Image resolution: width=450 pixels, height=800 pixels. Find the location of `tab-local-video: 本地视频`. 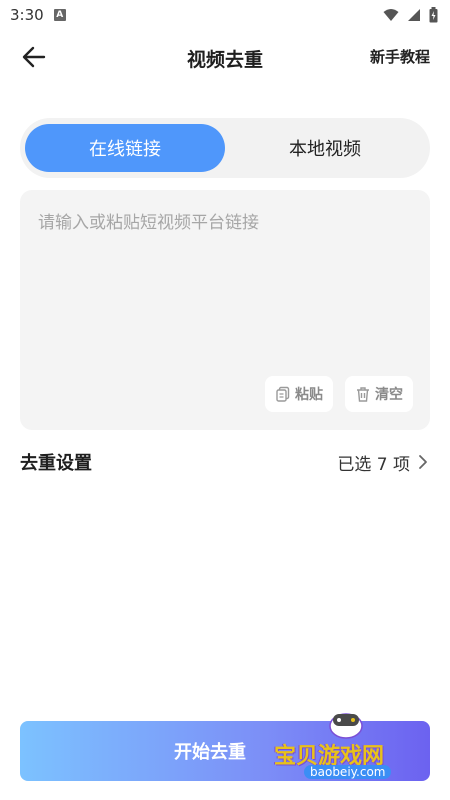

tab-local-video: 本地视频 is located at coordinates (325, 148).